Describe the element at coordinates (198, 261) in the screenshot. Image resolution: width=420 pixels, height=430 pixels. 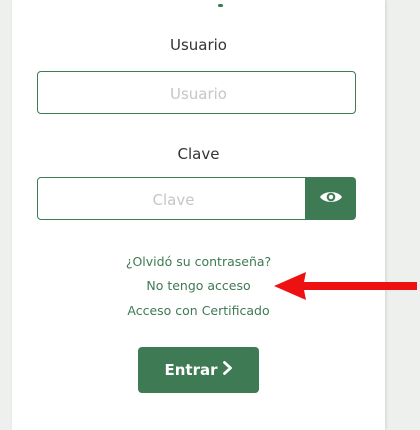
I see `forgot-password-link: ¿Olvidó su contraseña?` at that location.